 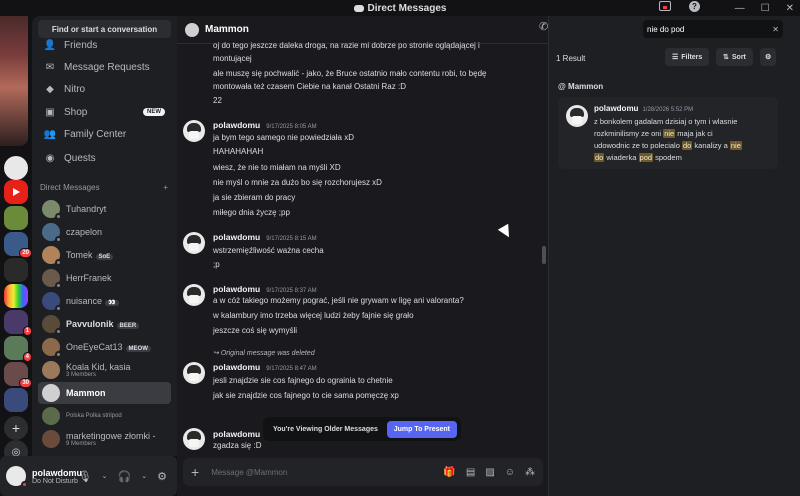 What do you see at coordinates (577, 116) in the screenshot?
I see `result-avatar` at bounding box center [577, 116].